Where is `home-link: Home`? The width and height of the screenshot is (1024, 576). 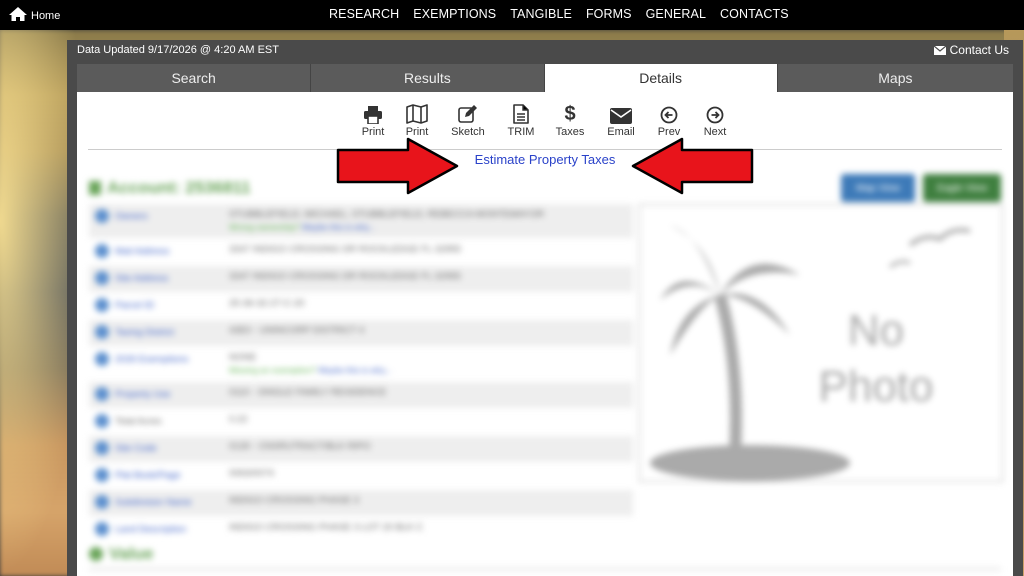
home-link: Home is located at coordinates (34, 14).